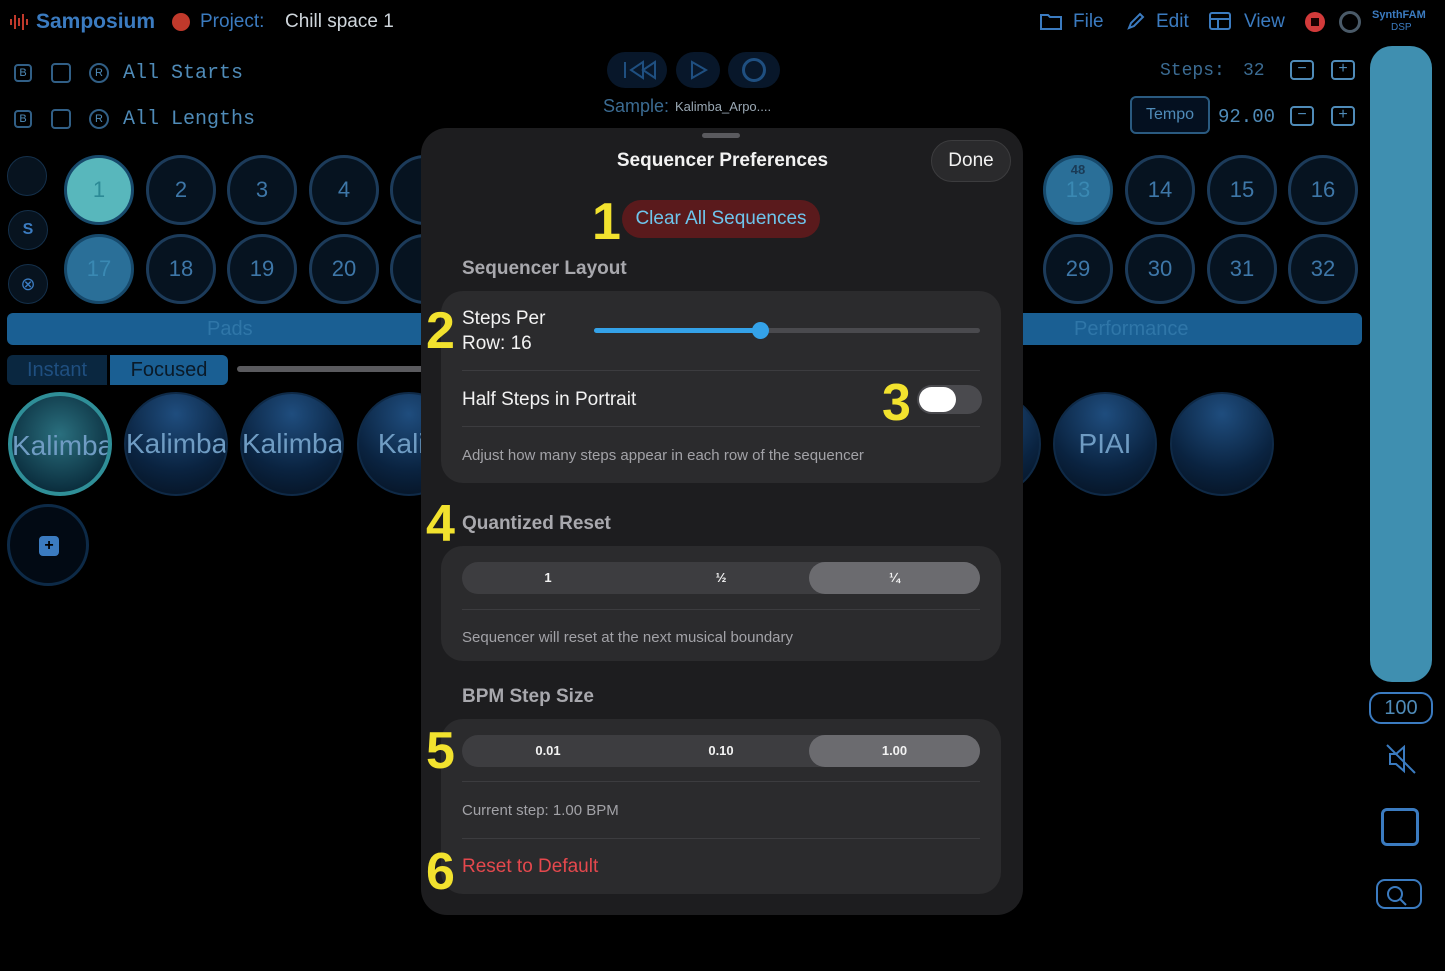 This screenshot has height=971, width=1445. What do you see at coordinates (606, 222) in the screenshot?
I see `annotation-1: 1` at bounding box center [606, 222].